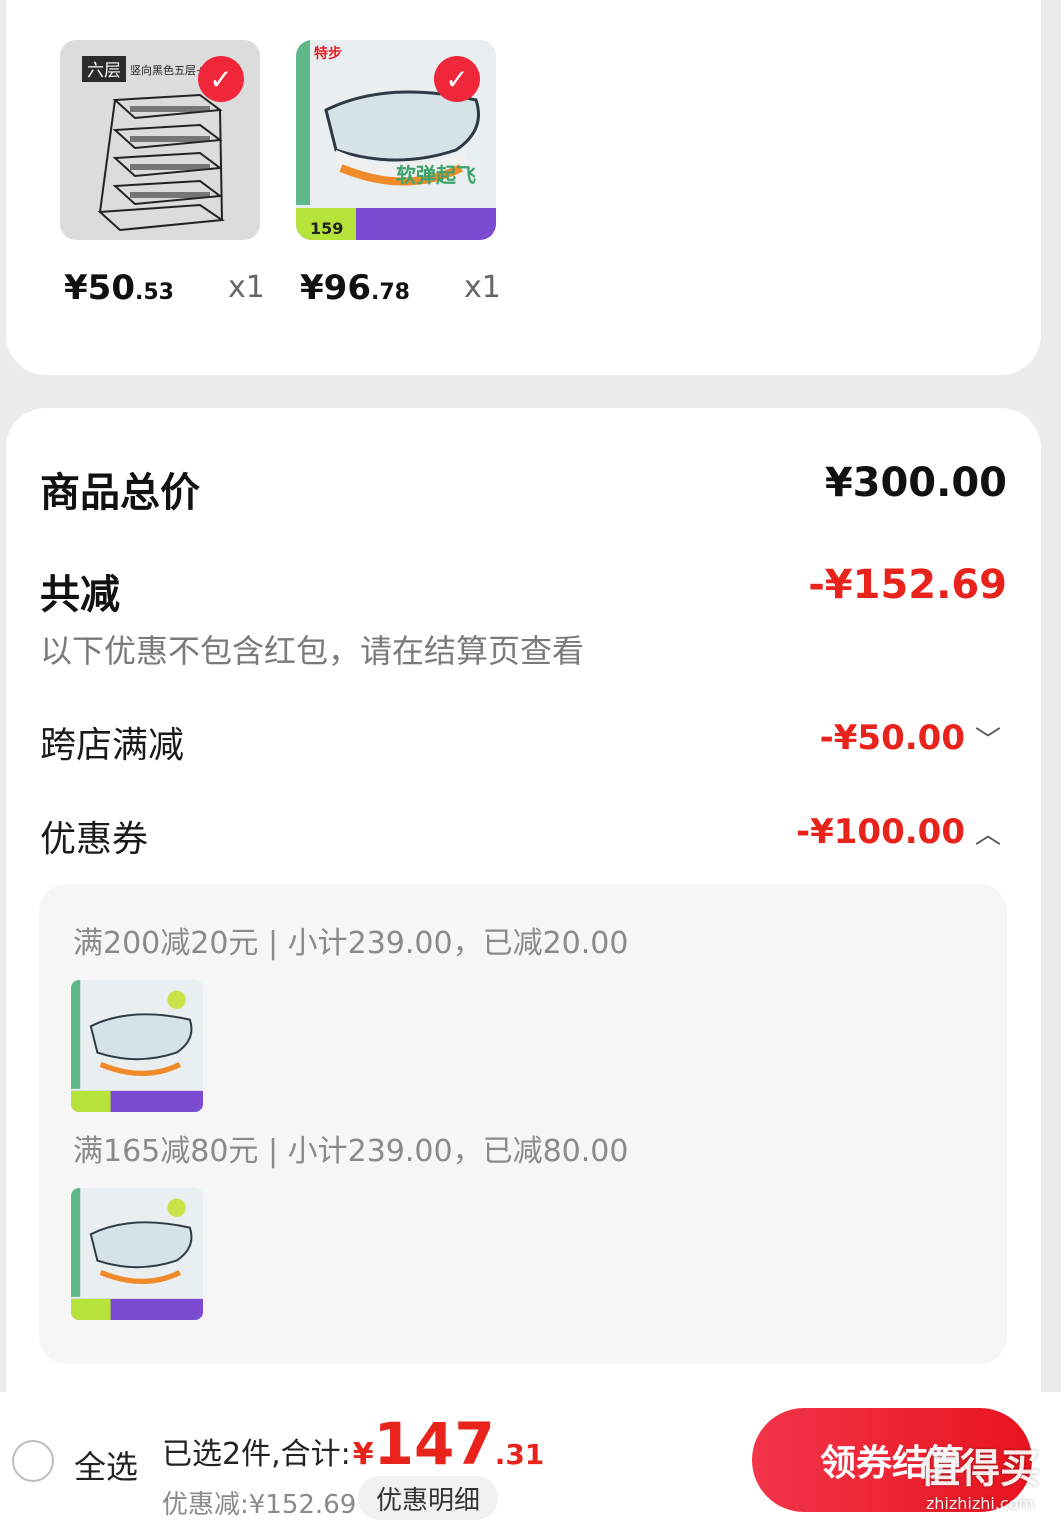 This screenshot has width=1061, height=1520. I want to click on selected-count-text: 已选2件,合计:, so click(256, 1454).